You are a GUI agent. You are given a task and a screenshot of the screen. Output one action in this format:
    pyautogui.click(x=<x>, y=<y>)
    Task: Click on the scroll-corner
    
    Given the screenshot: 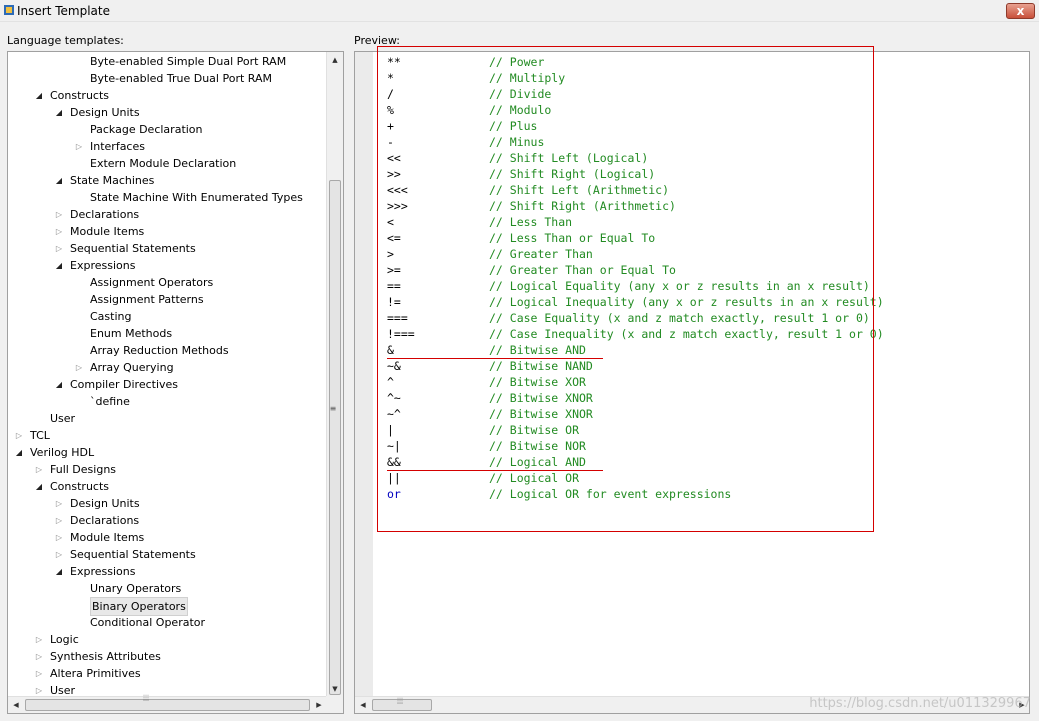 What is the action you would take?
    pyautogui.click(x=334, y=704)
    